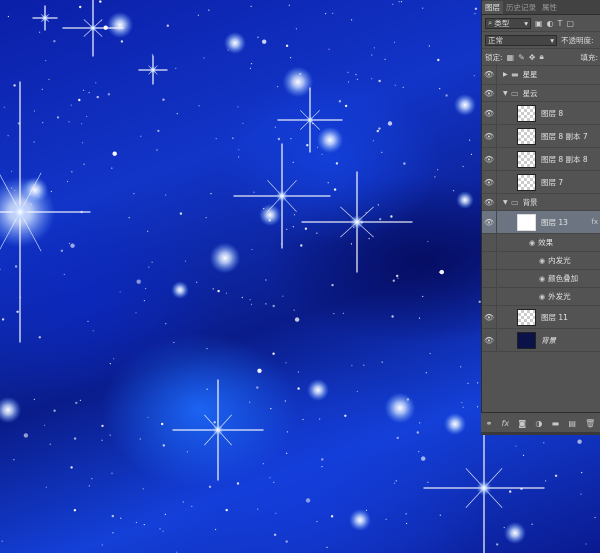 The height and width of the screenshot is (553, 600). Describe the element at coordinates (541, 317) in the screenshot. I see `layer-item: 👁︎ 图层 11` at that location.